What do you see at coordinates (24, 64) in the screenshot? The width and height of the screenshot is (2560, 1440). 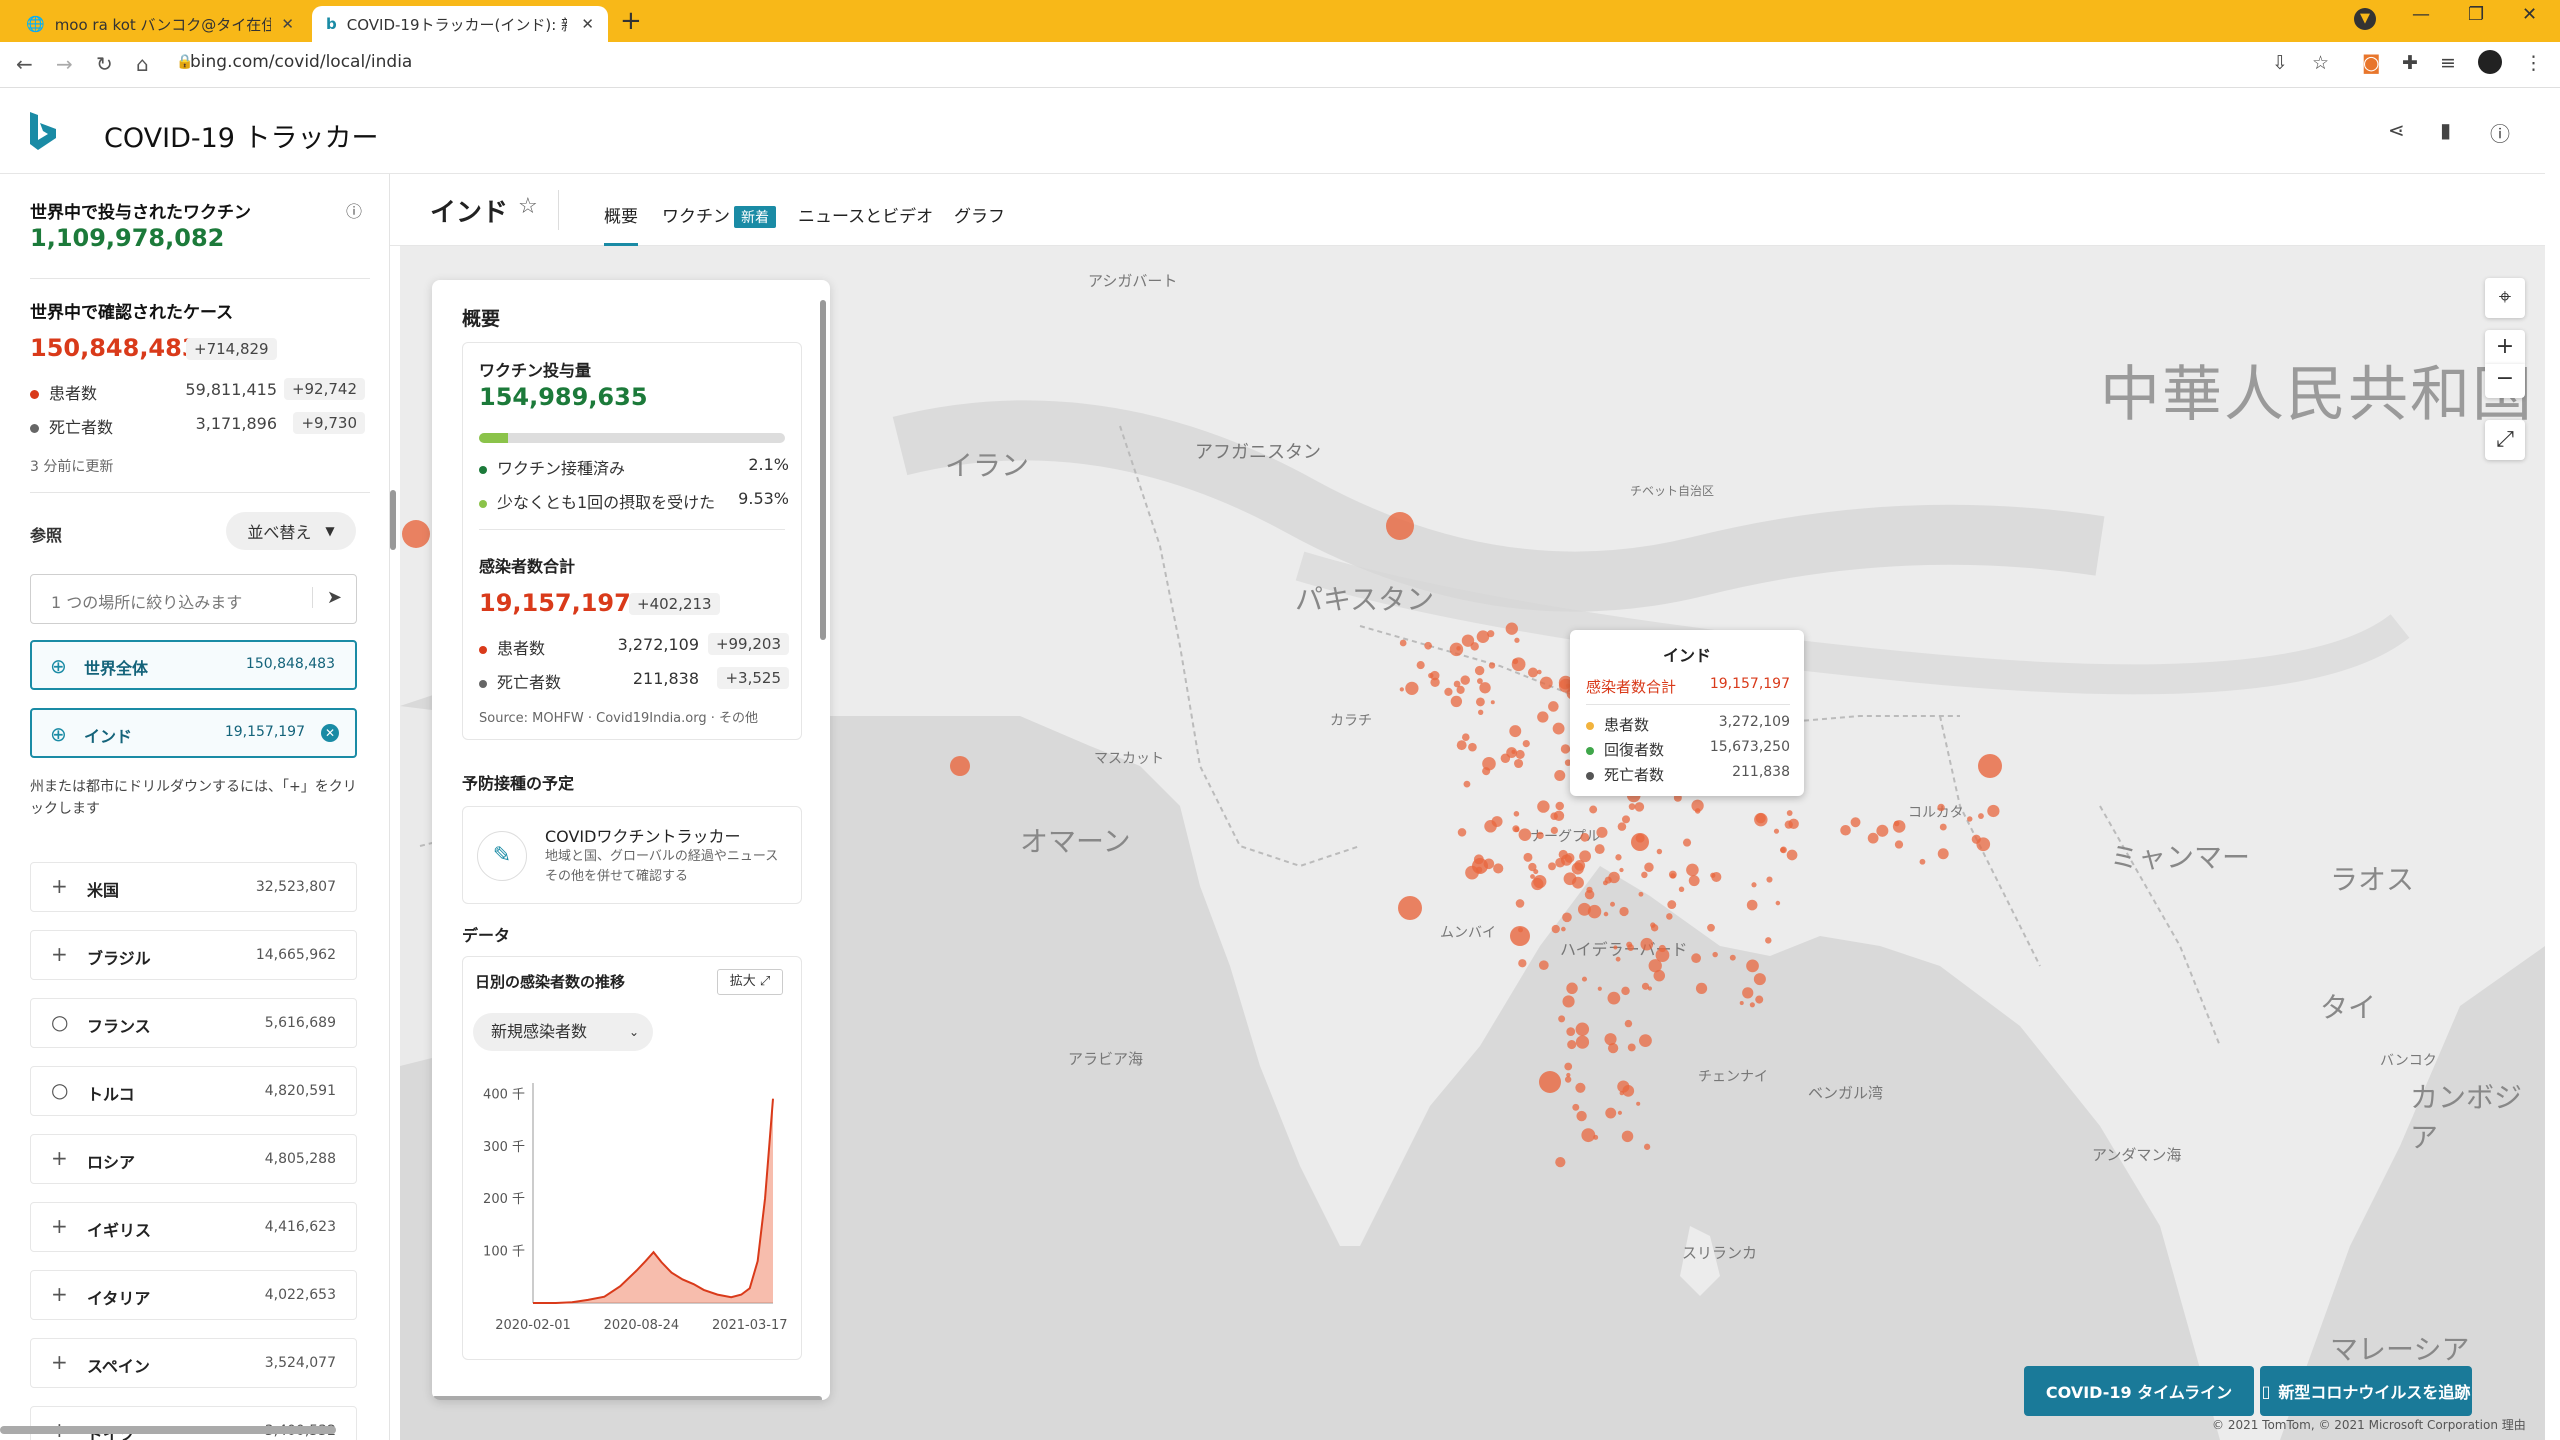 I see `back-icon: ←` at bounding box center [24, 64].